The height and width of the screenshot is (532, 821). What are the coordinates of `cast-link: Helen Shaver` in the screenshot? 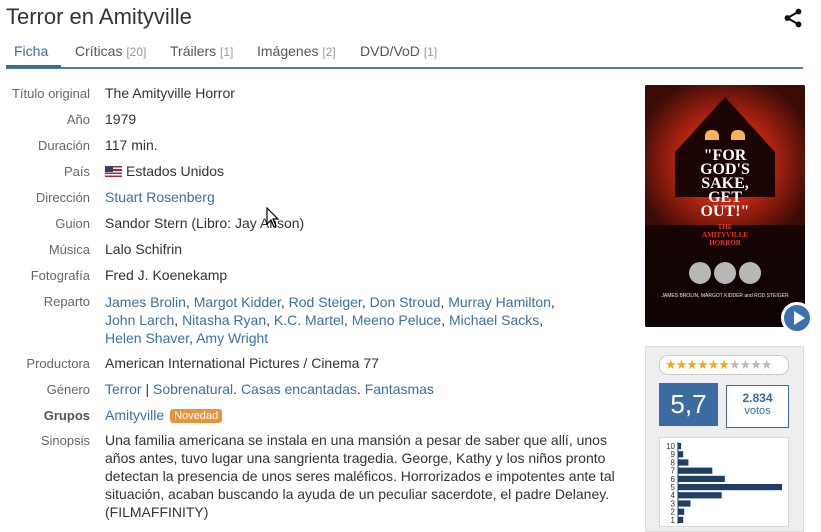 It's located at (147, 338).